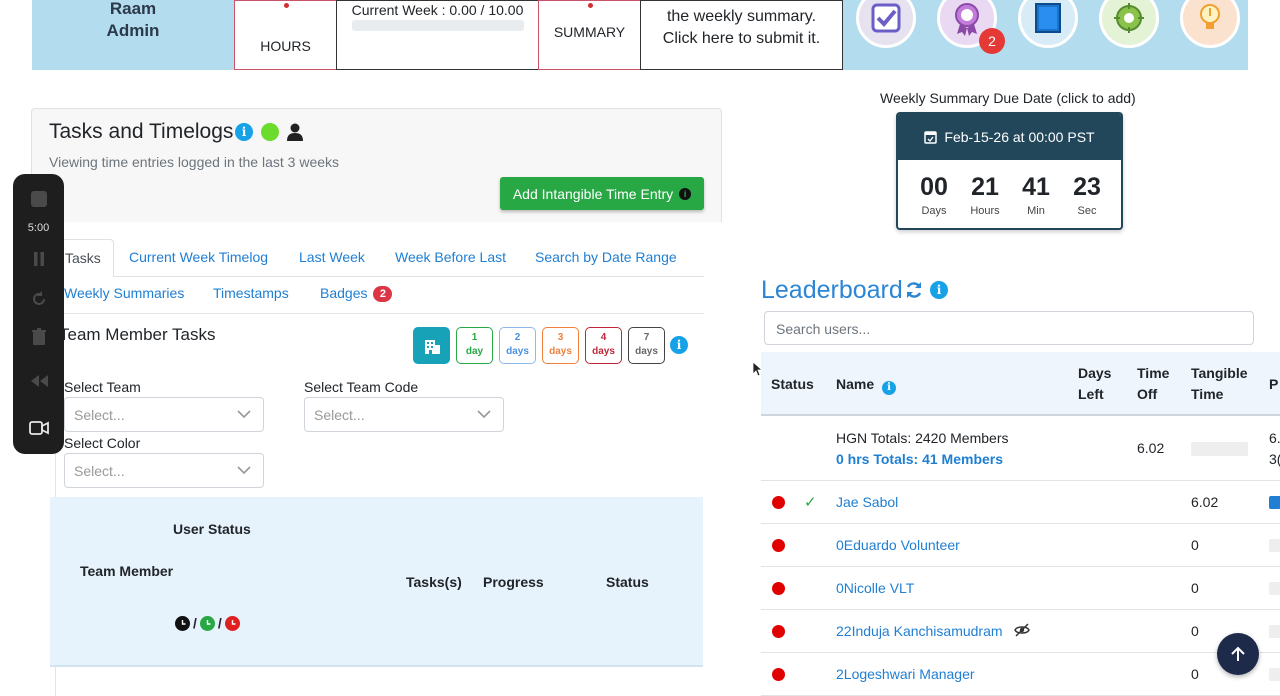  Describe the element at coordinates (1087, 211) in the screenshot. I see `countdown-sec-unit: Sec` at that location.